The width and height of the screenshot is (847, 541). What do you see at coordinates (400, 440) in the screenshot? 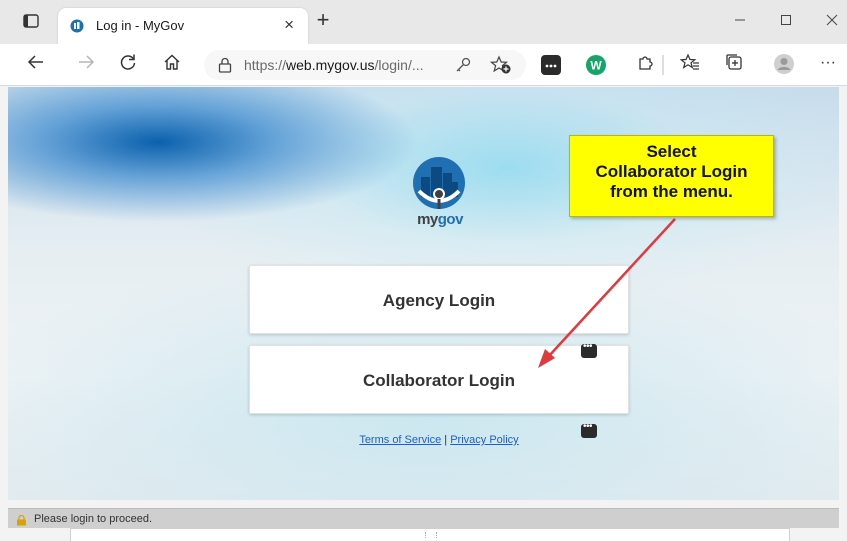
I see `terms-of-service-link: Terms of Service` at bounding box center [400, 440].